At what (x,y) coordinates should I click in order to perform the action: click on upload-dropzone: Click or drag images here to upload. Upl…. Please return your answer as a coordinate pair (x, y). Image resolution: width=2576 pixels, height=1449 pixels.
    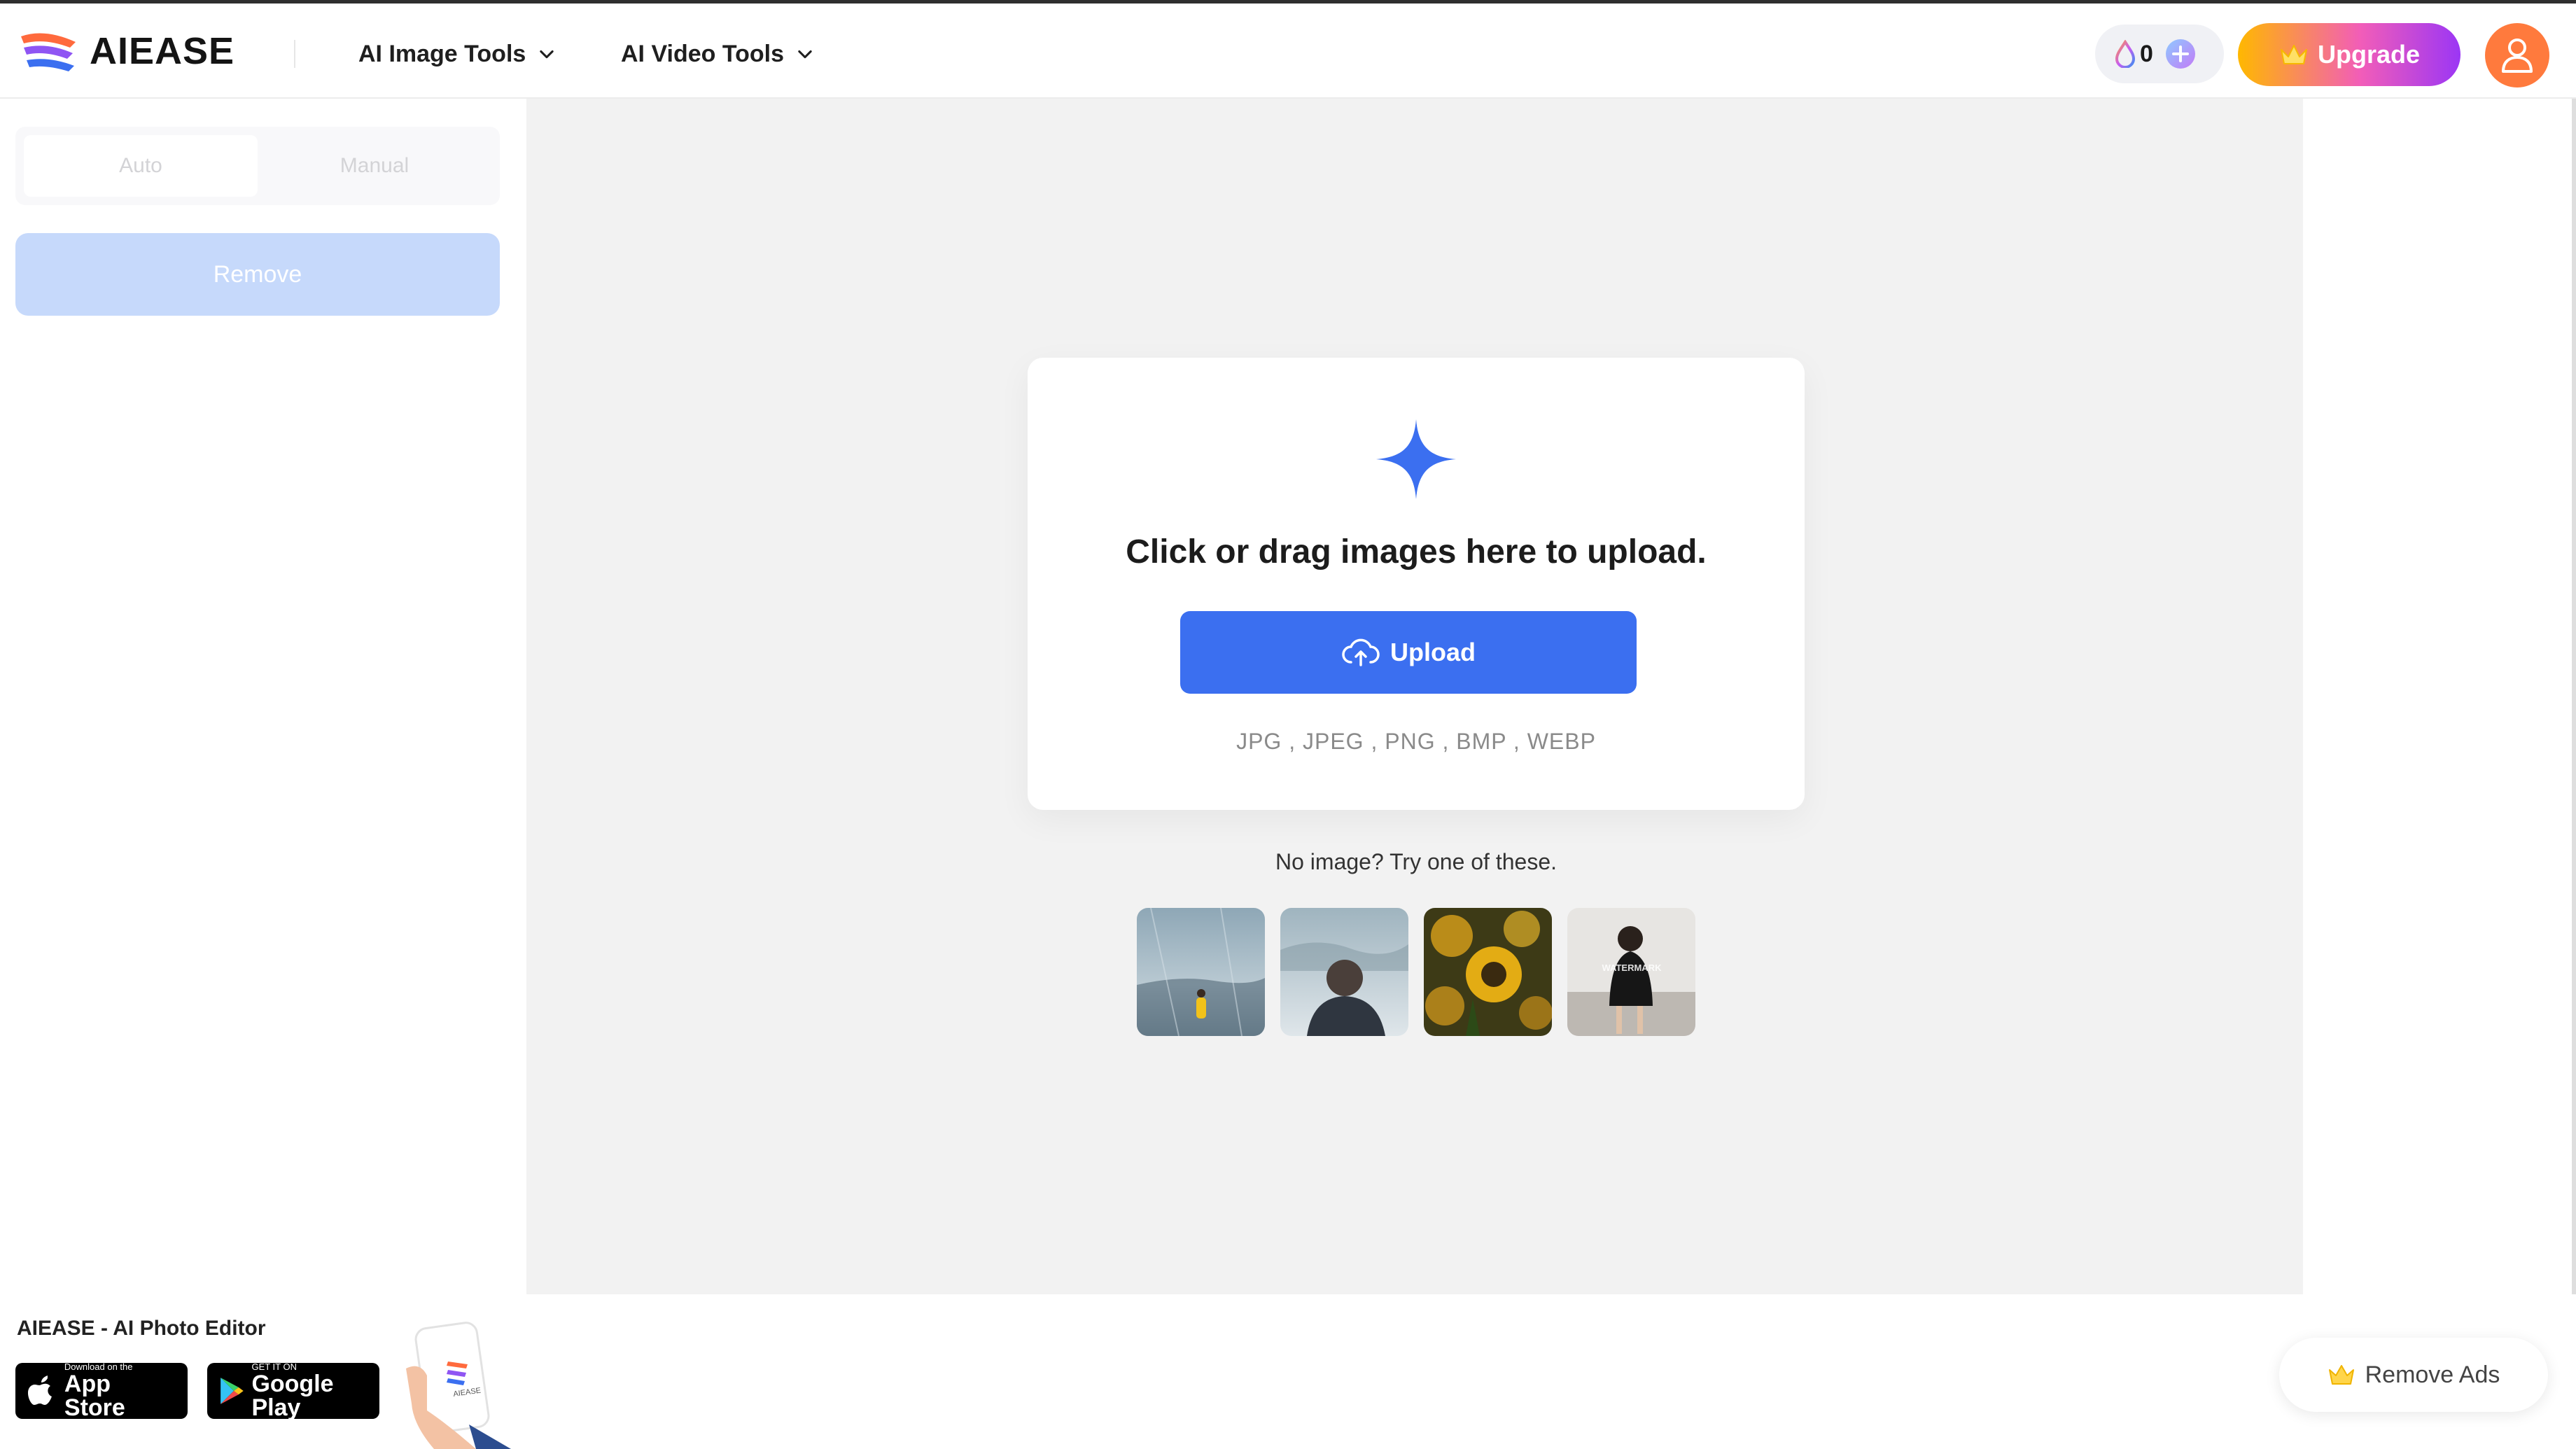
    Looking at the image, I should click on (1416, 584).